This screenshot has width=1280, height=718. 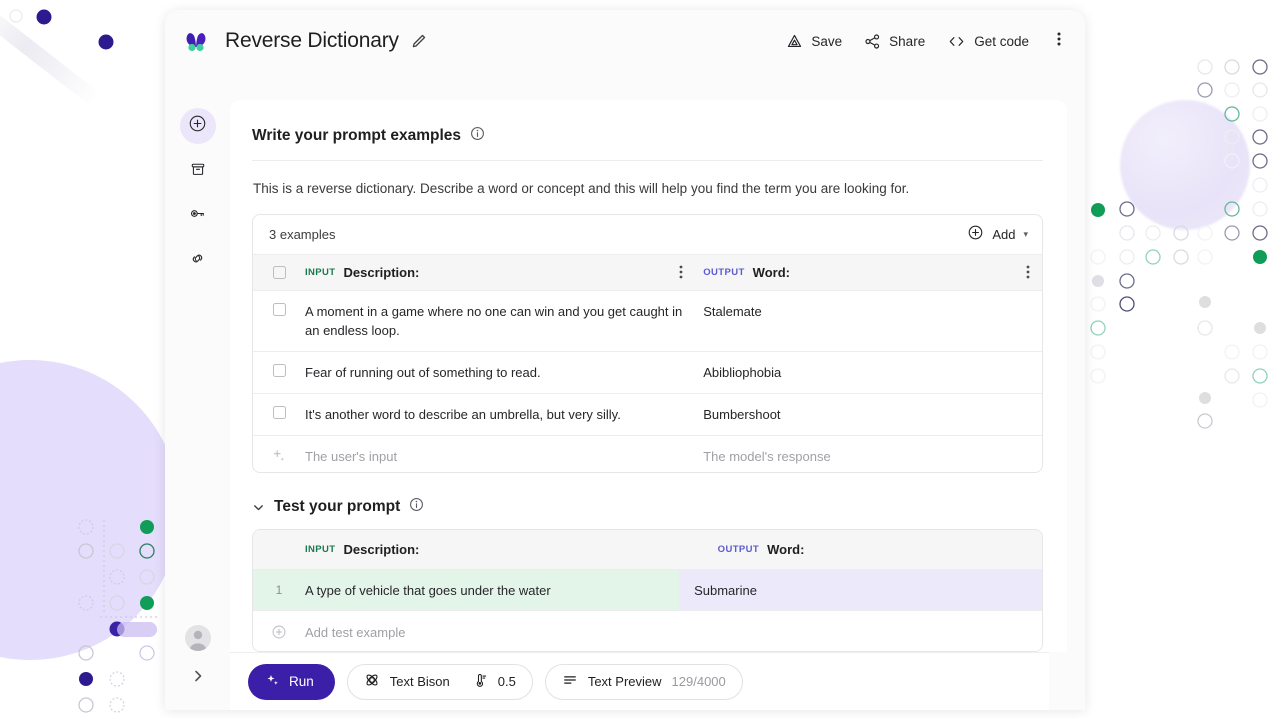 What do you see at coordinates (258, 507) in the screenshot?
I see `chevron-down-icon` at bounding box center [258, 507].